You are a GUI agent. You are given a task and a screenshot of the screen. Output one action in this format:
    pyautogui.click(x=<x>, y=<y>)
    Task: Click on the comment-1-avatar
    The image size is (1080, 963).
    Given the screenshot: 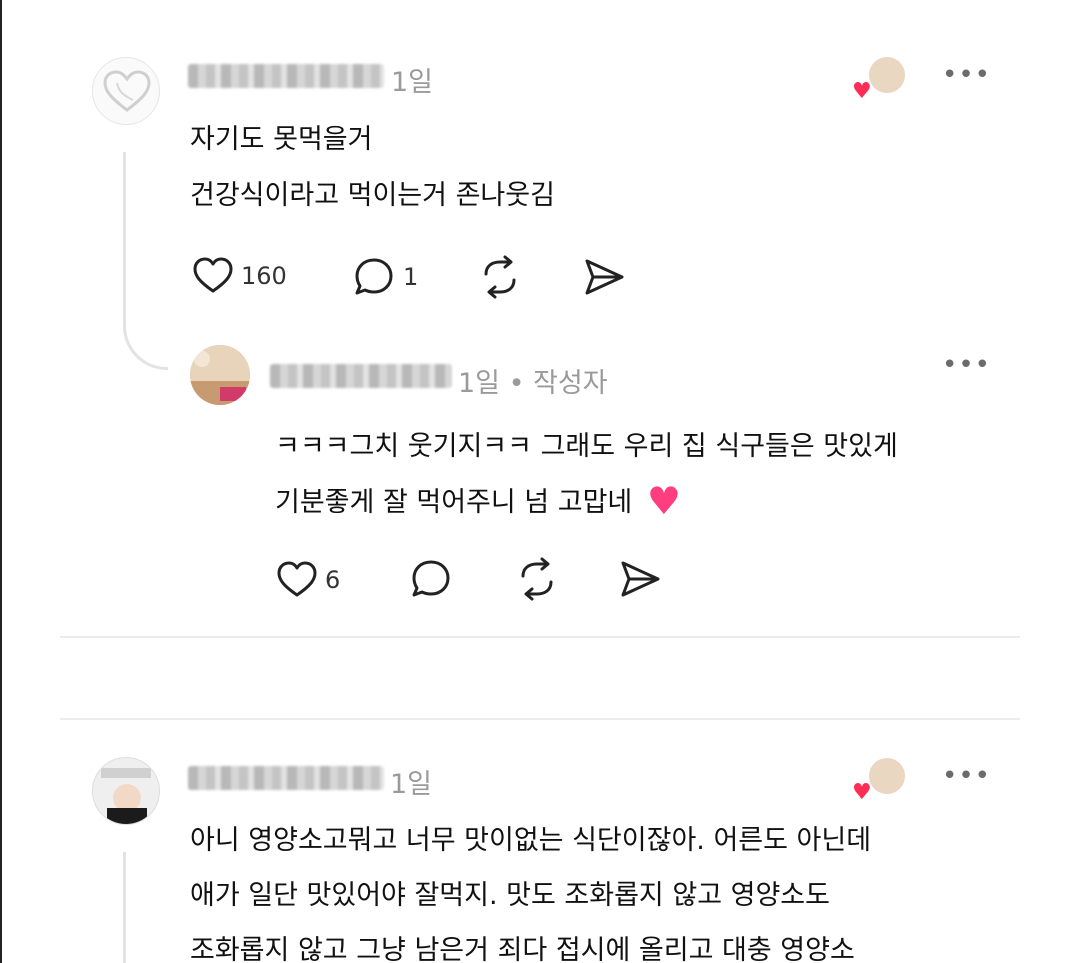 What is the action you would take?
    pyautogui.click(x=126, y=91)
    